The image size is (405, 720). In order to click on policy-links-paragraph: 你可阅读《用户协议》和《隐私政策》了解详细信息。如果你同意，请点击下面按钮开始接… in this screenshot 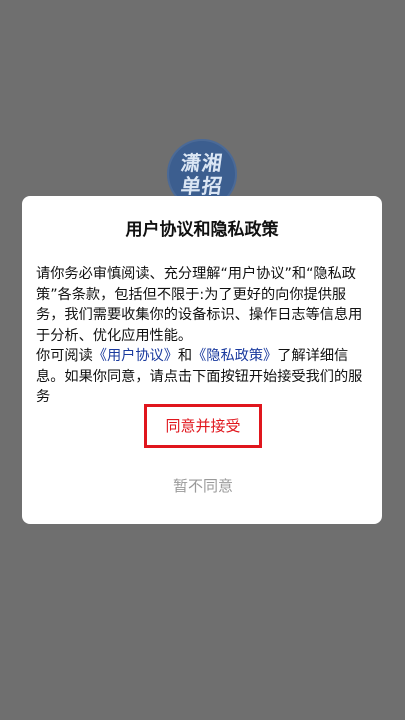, I will do `click(203, 377)`.